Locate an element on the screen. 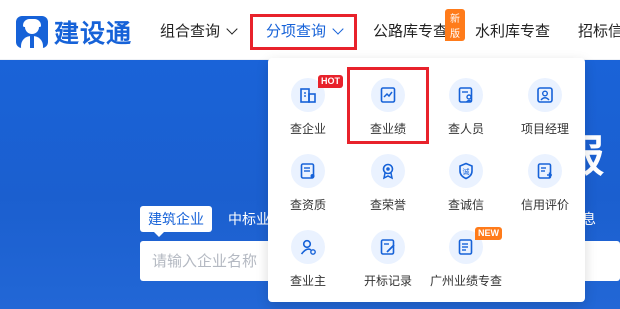 This screenshot has width=620, height=309. dropdown-item-project-manager: 项目经理 is located at coordinates (545, 102).